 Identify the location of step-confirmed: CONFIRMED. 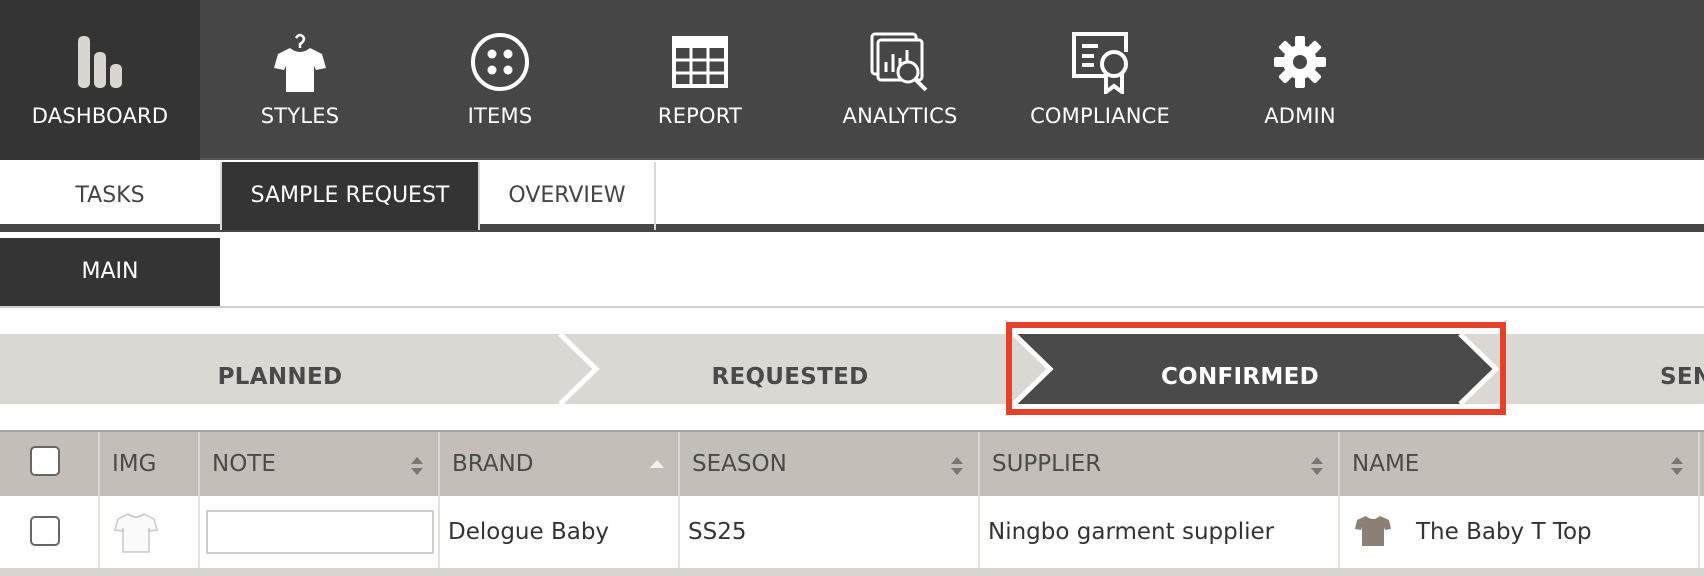
(1240, 377).